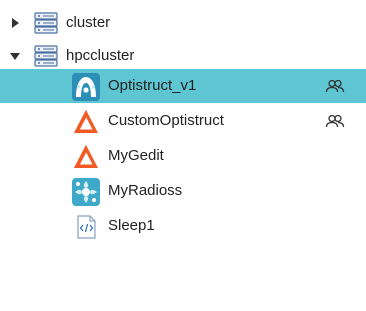 The width and height of the screenshot is (366, 311). What do you see at coordinates (136, 155) in the screenshot?
I see `app-label: MyGedit` at bounding box center [136, 155].